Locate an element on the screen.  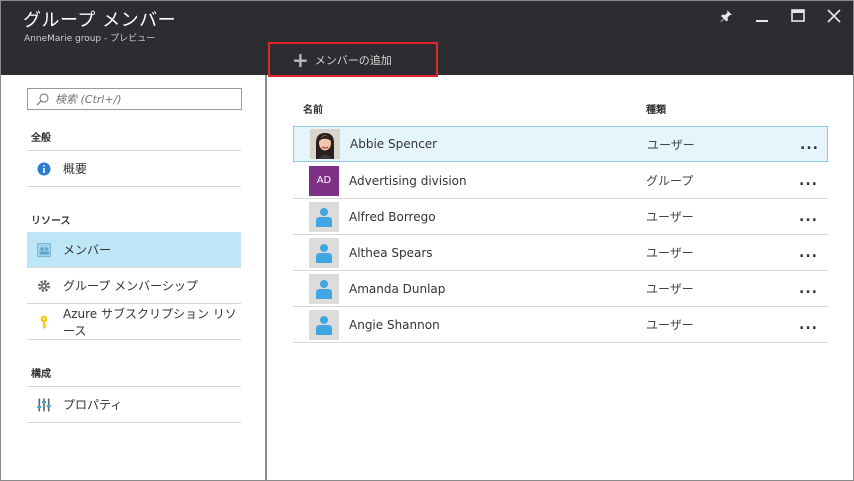
pin-icon is located at coordinates (726, 16).